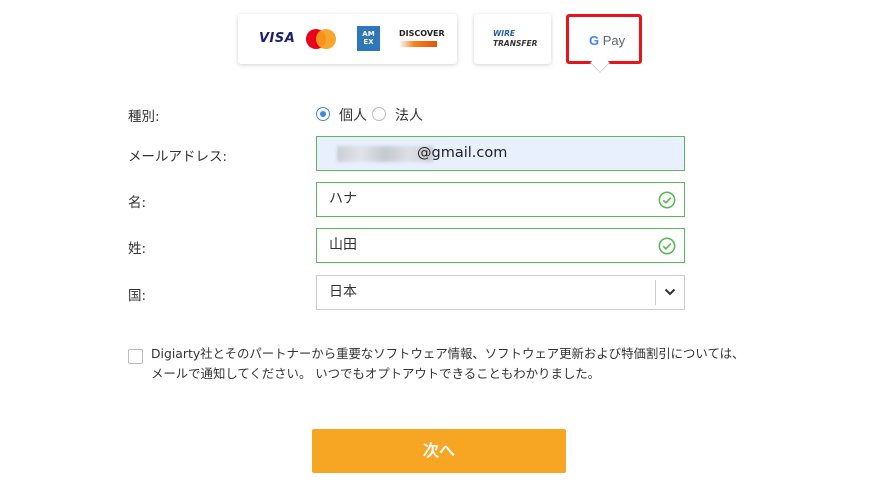 This screenshot has width=890, height=483. What do you see at coordinates (515, 38) in the screenshot?
I see `wire-transfer-logo: WIRE TRANSFER` at bounding box center [515, 38].